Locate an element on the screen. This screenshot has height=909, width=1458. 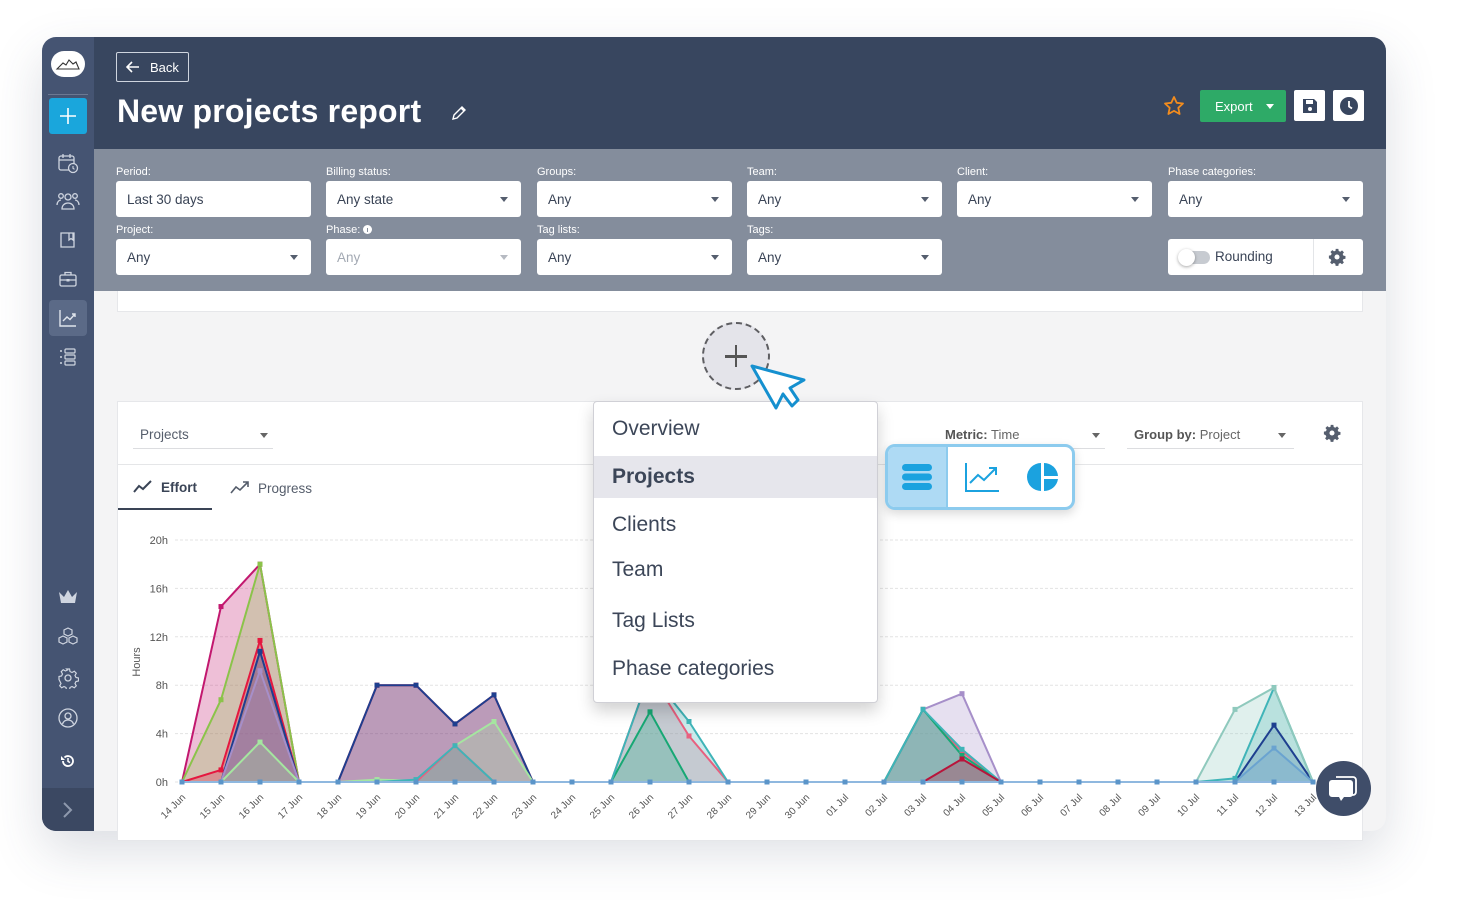
sidebar-item-projects is located at coordinates (68, 240).